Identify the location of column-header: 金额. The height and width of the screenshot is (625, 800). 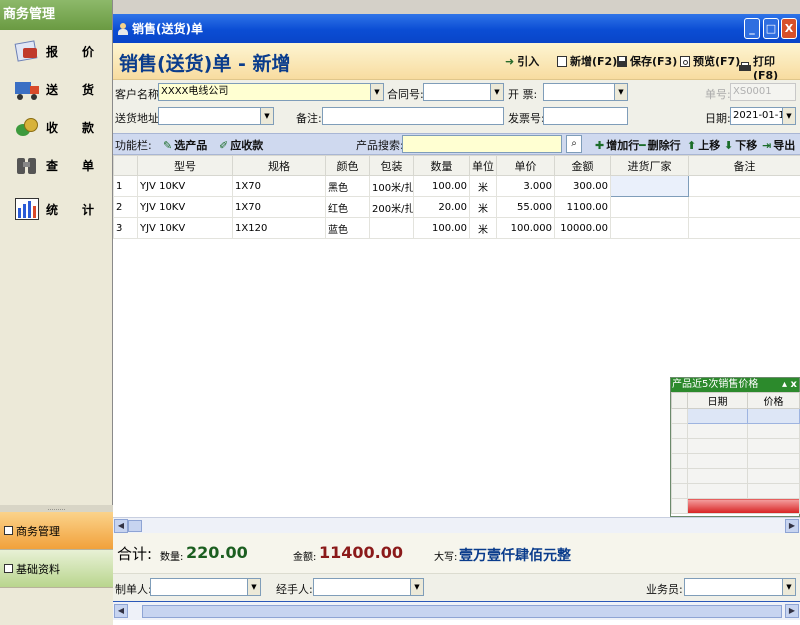
(582, 165).